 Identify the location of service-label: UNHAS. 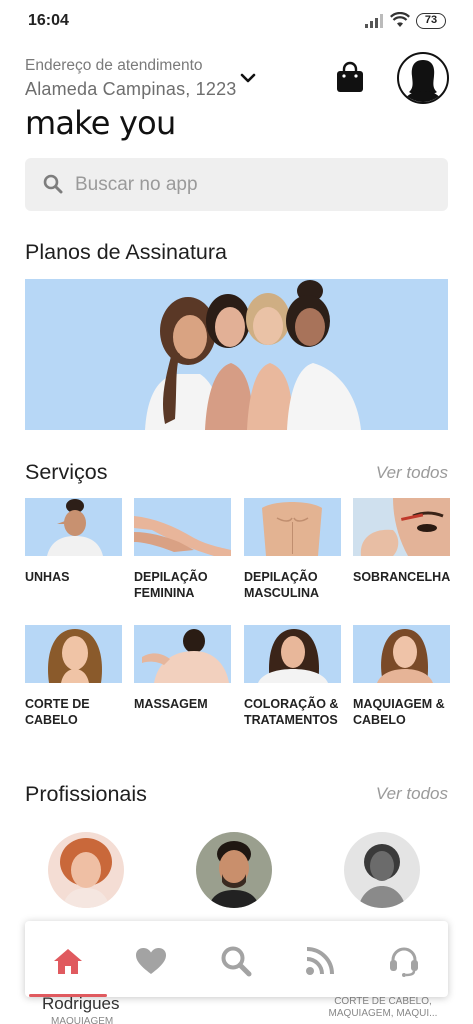
(47, 577).